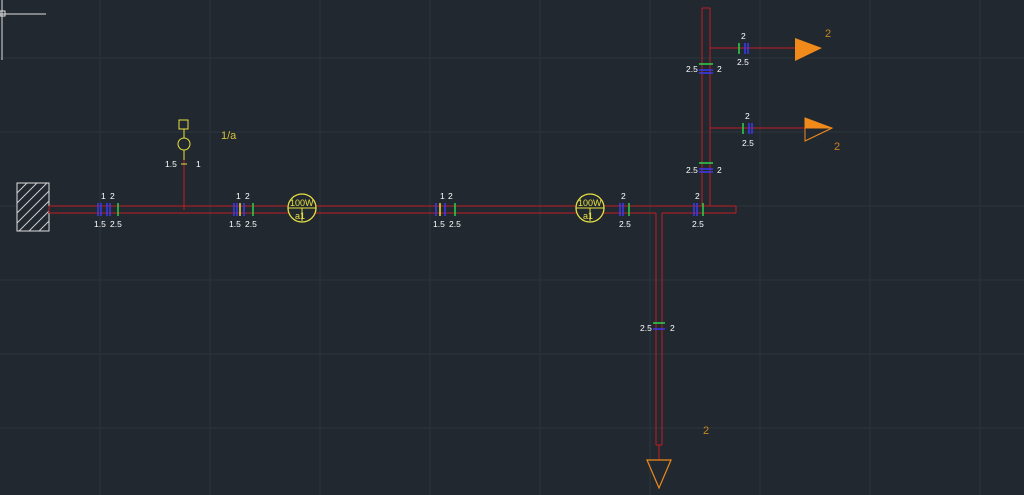 Image resolution: width=1024 pixels, height=495 pixels. Describe the element at coordinates (184, 139) in the screenshot. I see `light-fixture` at that location.